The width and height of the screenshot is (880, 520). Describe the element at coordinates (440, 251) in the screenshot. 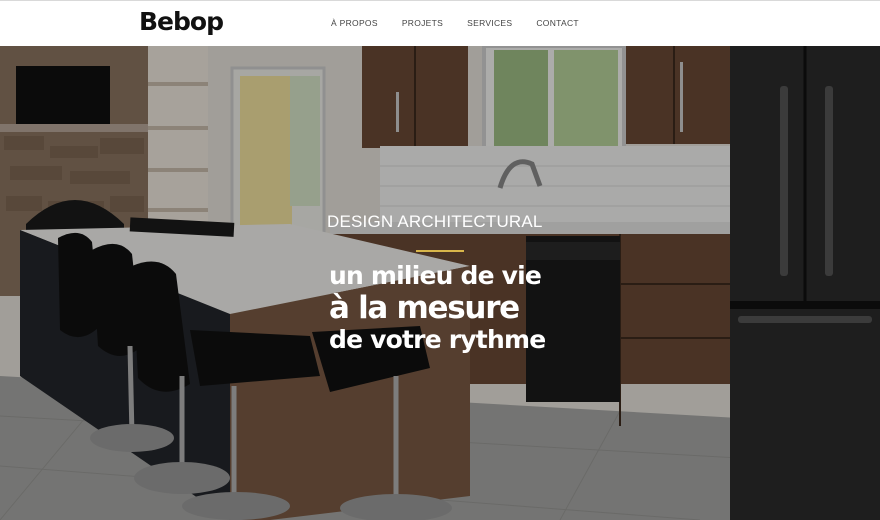

I see `hero-accent-divider` at that location.